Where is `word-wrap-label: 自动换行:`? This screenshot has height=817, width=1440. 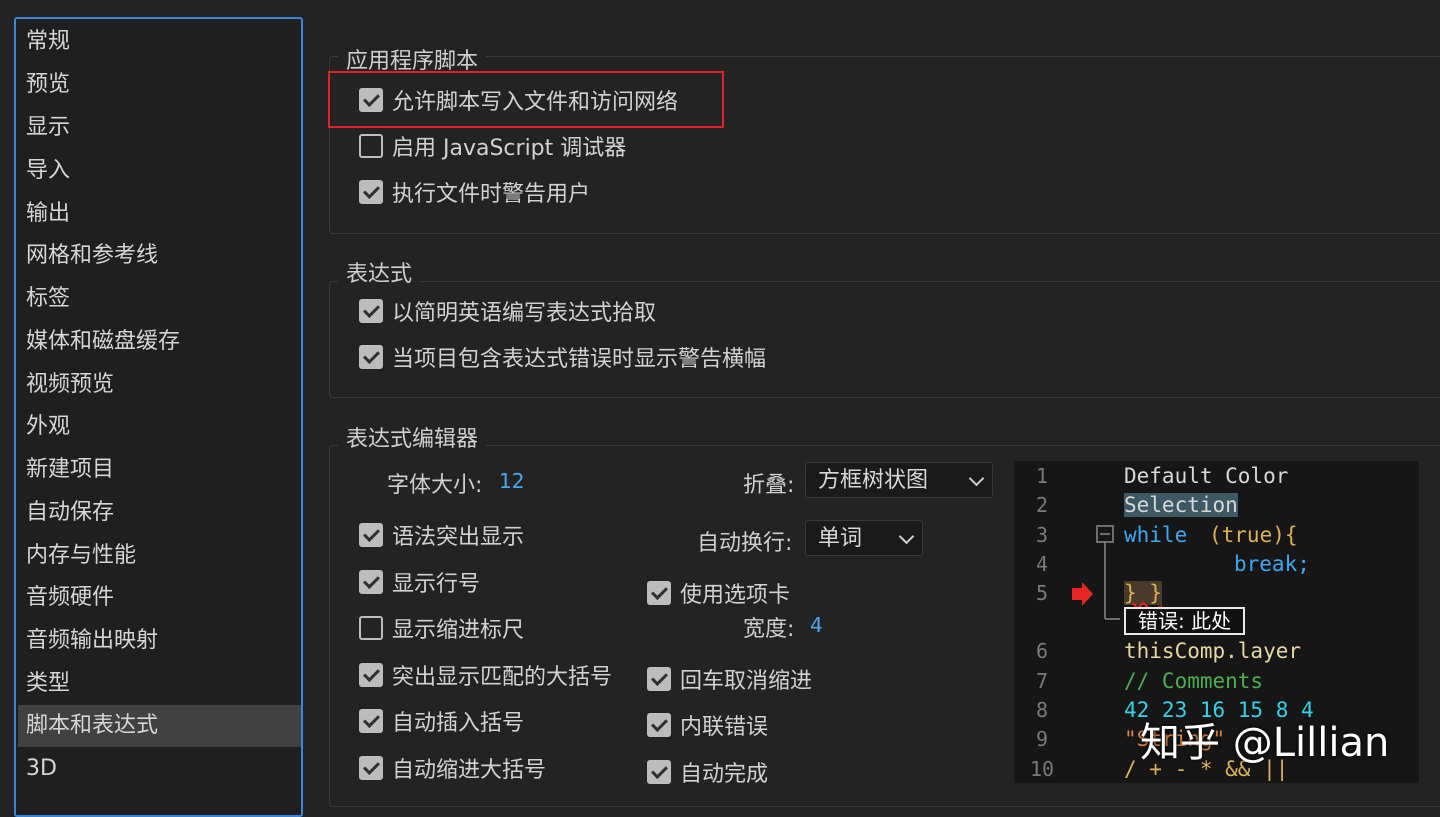 word-wrap-label: 自动换行: is located at coordinates (745, 543).